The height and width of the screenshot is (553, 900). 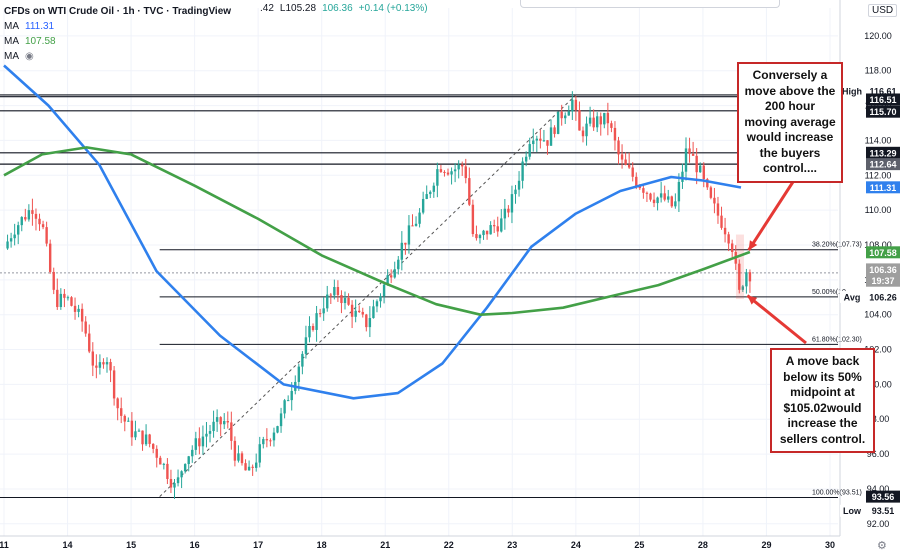 I want to click on low-value: L105.28, so click(x=298, y=8).